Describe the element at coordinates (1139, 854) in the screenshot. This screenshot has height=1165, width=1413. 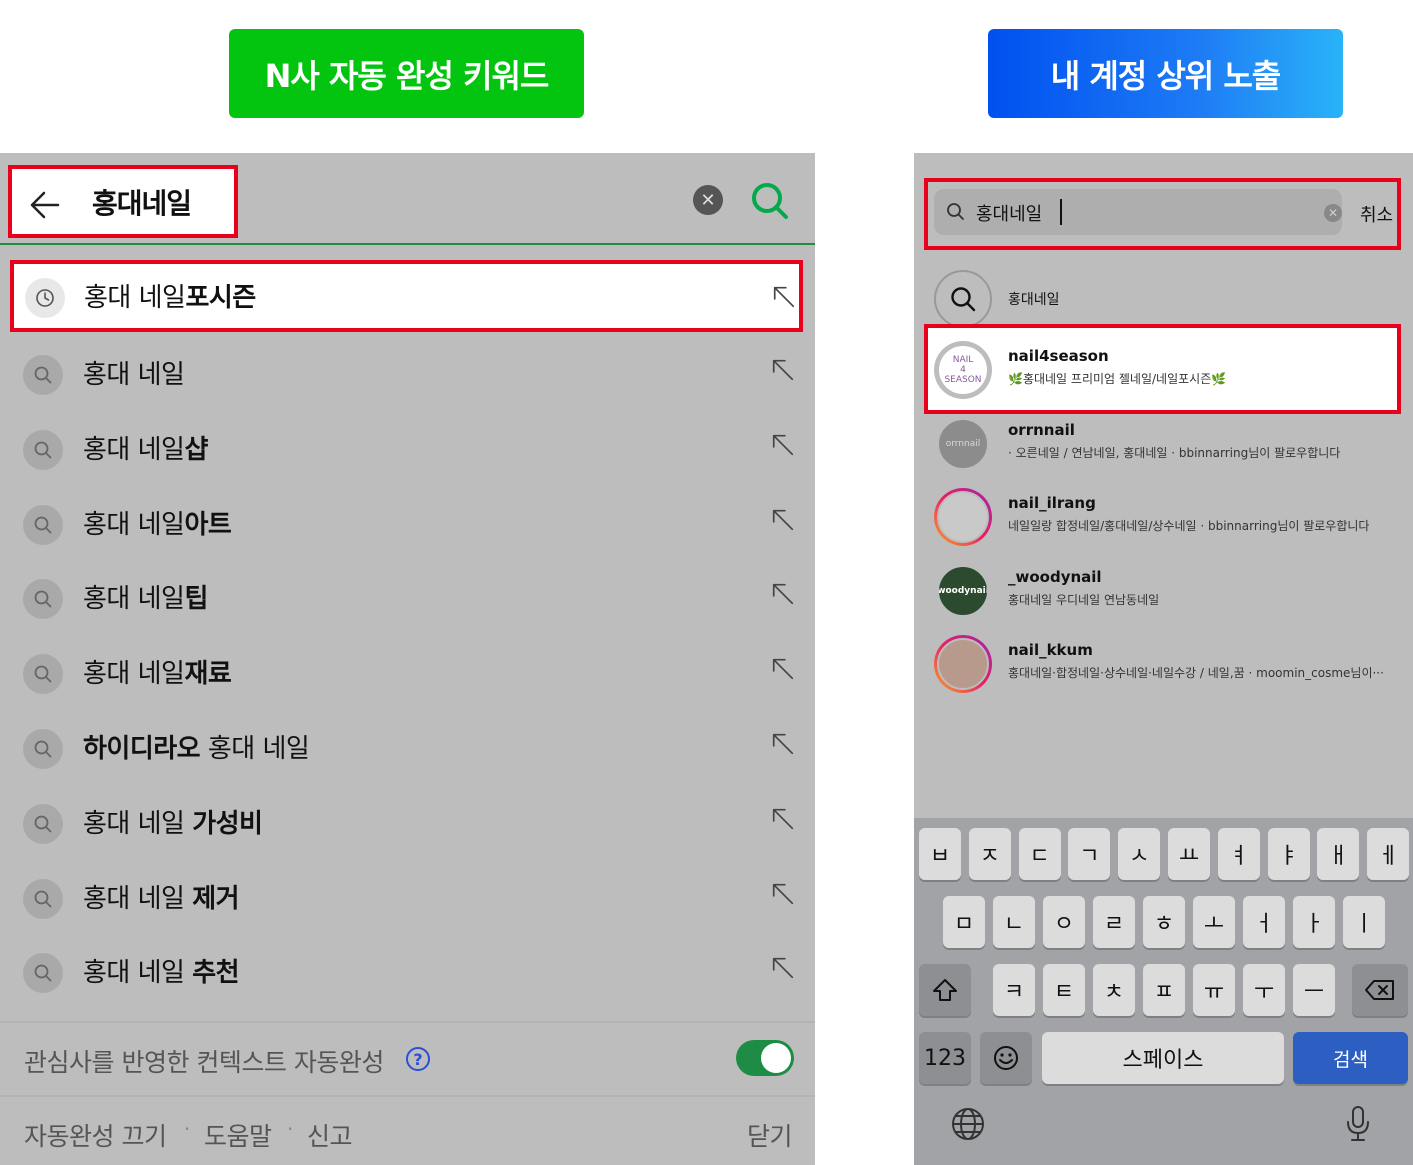
I see `key-5: ㅅ` at that location.